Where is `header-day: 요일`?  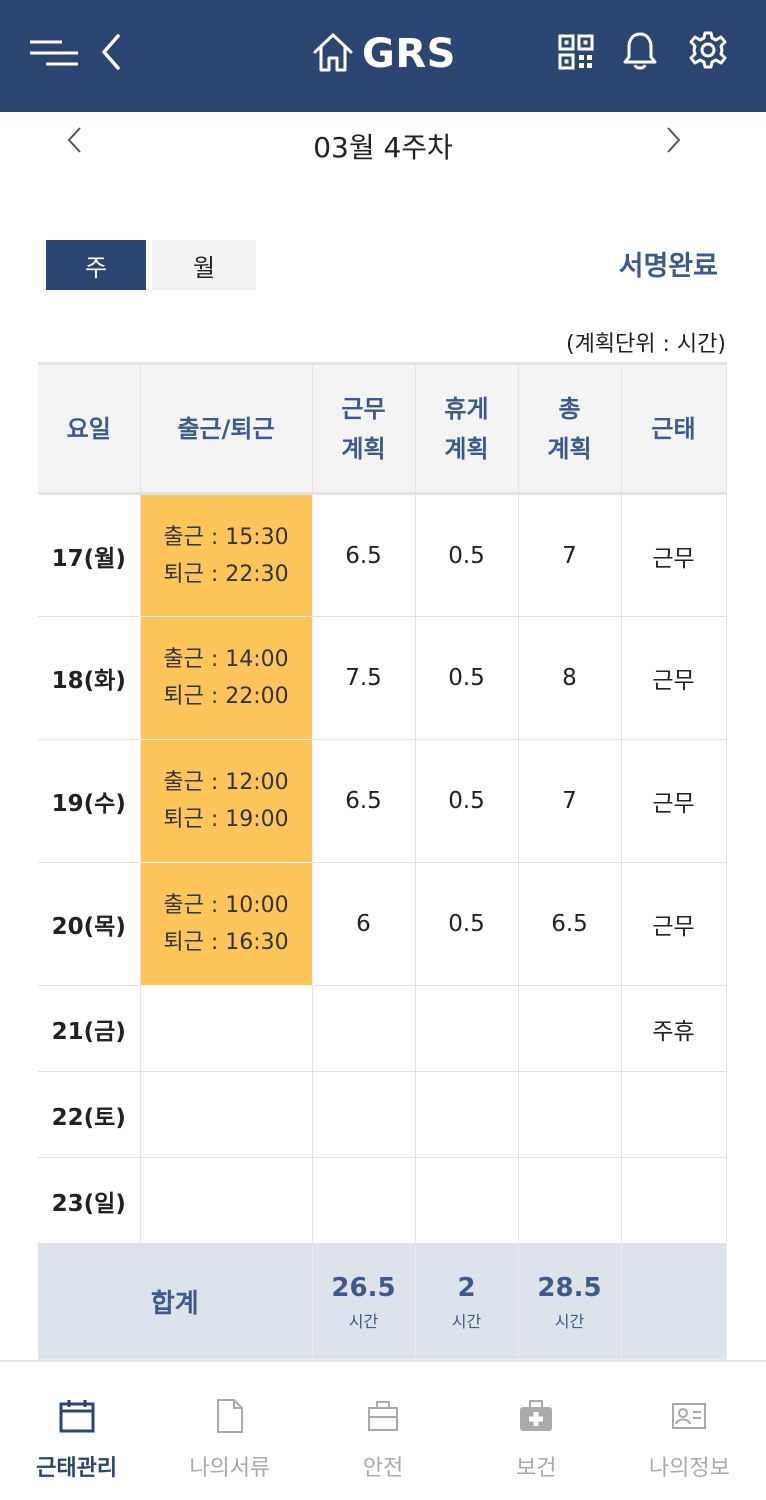 header-day: 요일 is located at coordinates (89, 428).